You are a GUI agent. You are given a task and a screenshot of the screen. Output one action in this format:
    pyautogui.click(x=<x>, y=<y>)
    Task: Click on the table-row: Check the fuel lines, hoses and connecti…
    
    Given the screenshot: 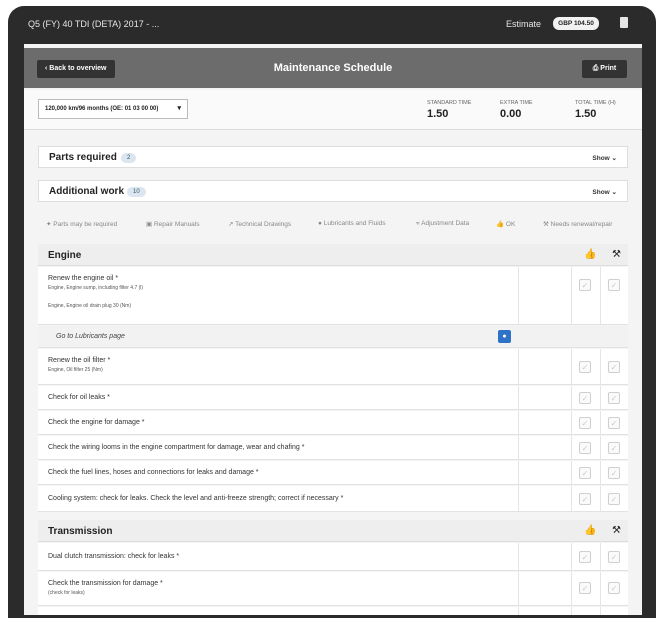 What is the action you would take?
    pyautogui.click(x=333, y=473)
    